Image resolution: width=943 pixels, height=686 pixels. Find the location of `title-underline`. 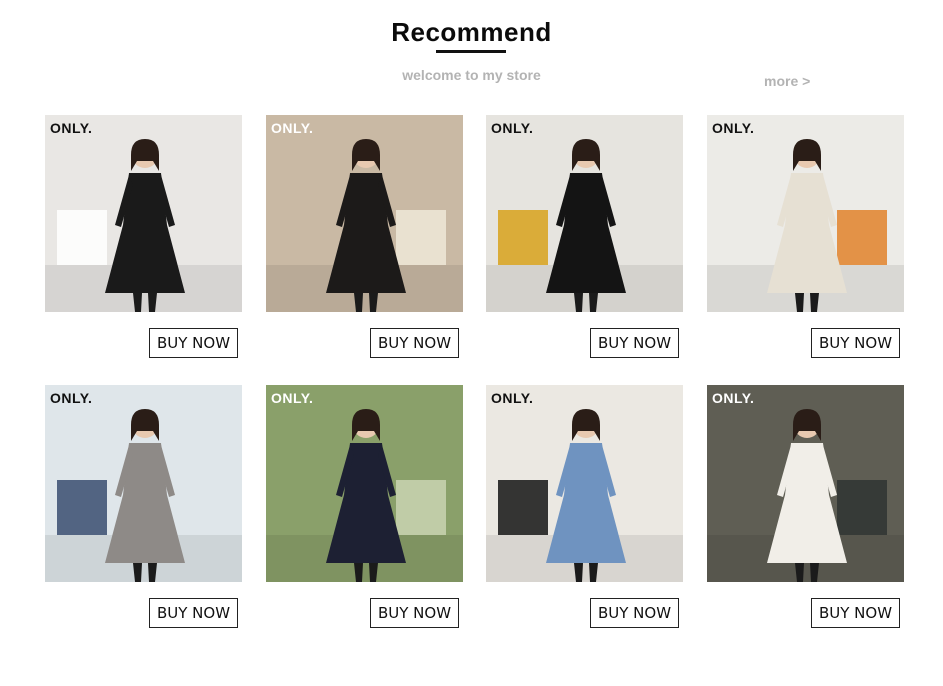

title-underline is located at coordinates (471, 51).